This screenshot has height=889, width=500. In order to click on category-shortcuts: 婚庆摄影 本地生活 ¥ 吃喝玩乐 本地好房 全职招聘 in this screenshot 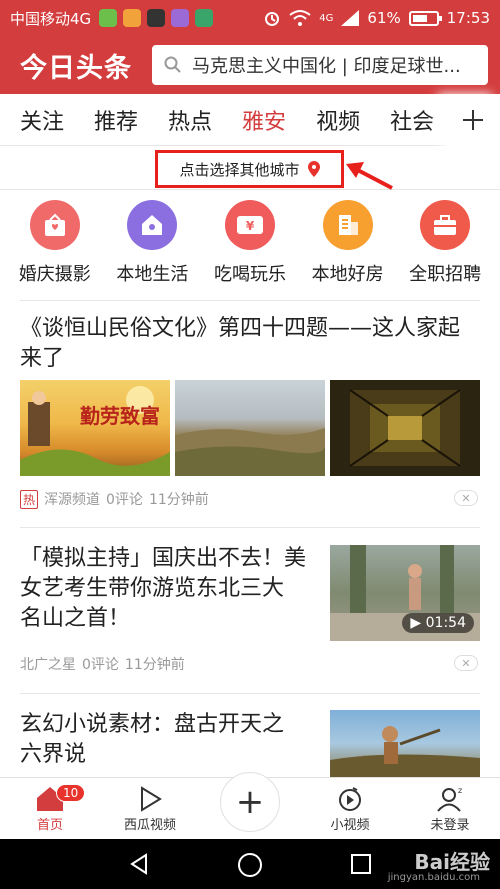, I will do `click(250, 248)`.